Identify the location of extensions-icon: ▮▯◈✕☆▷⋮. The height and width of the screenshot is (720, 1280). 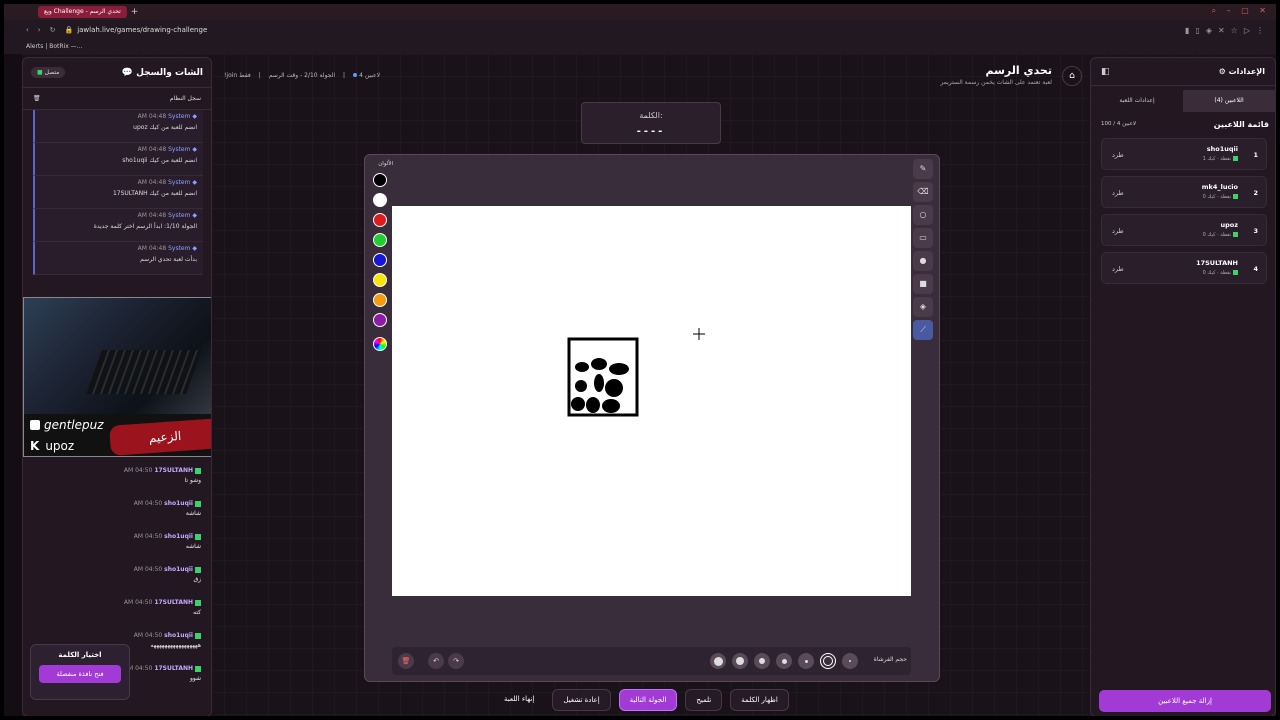
(1227, 30).